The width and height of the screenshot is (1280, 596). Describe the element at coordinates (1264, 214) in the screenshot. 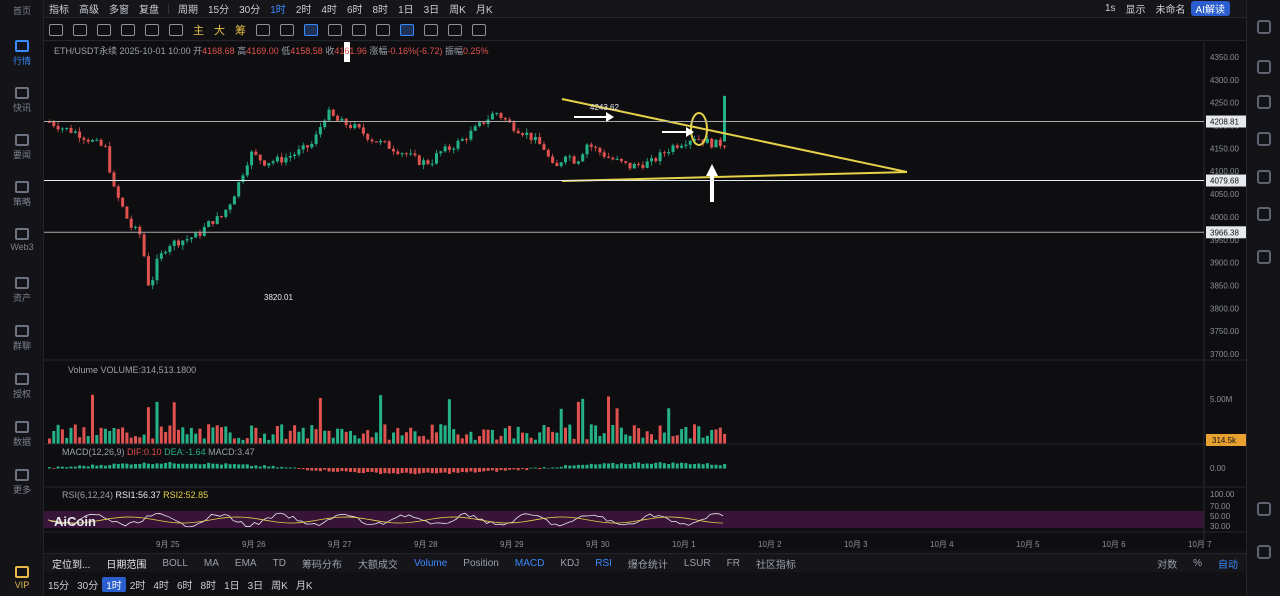

I see `bot-icon` at that location.